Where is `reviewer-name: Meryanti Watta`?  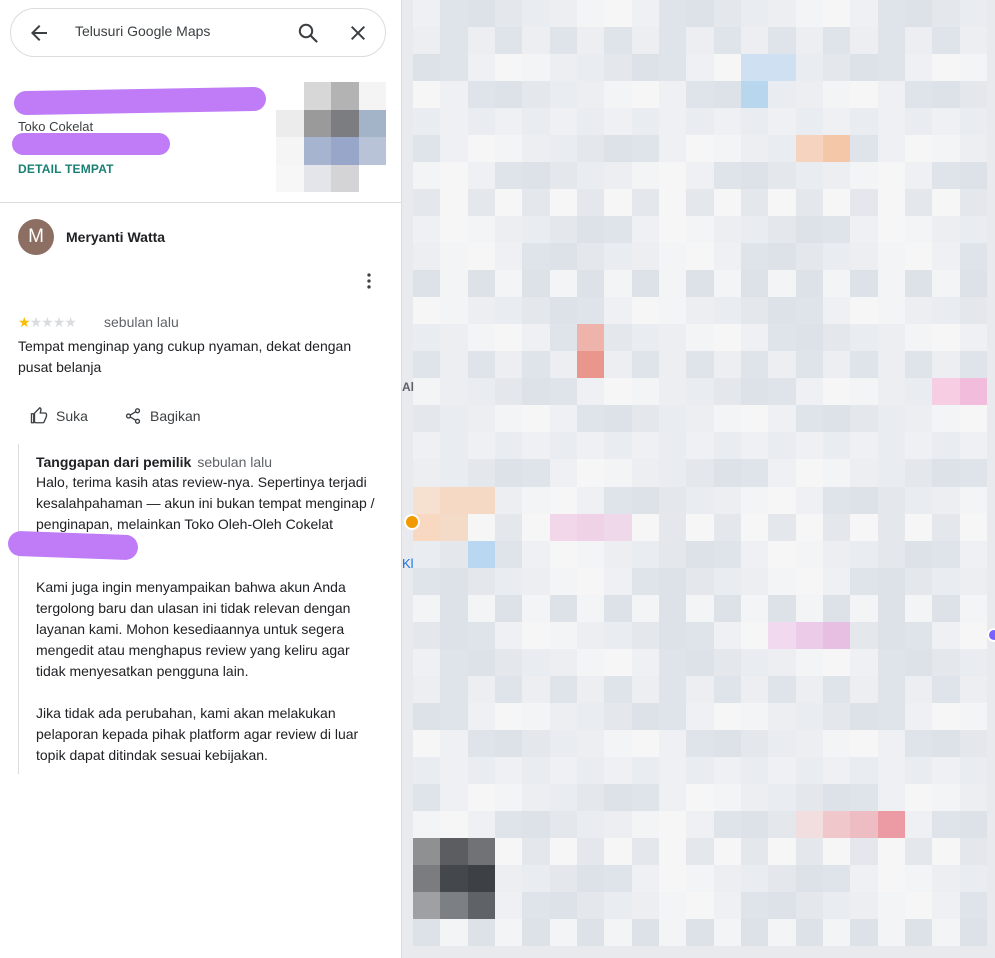
reviewer-name: Meryanti Watta is located at coordinates (115, 237).